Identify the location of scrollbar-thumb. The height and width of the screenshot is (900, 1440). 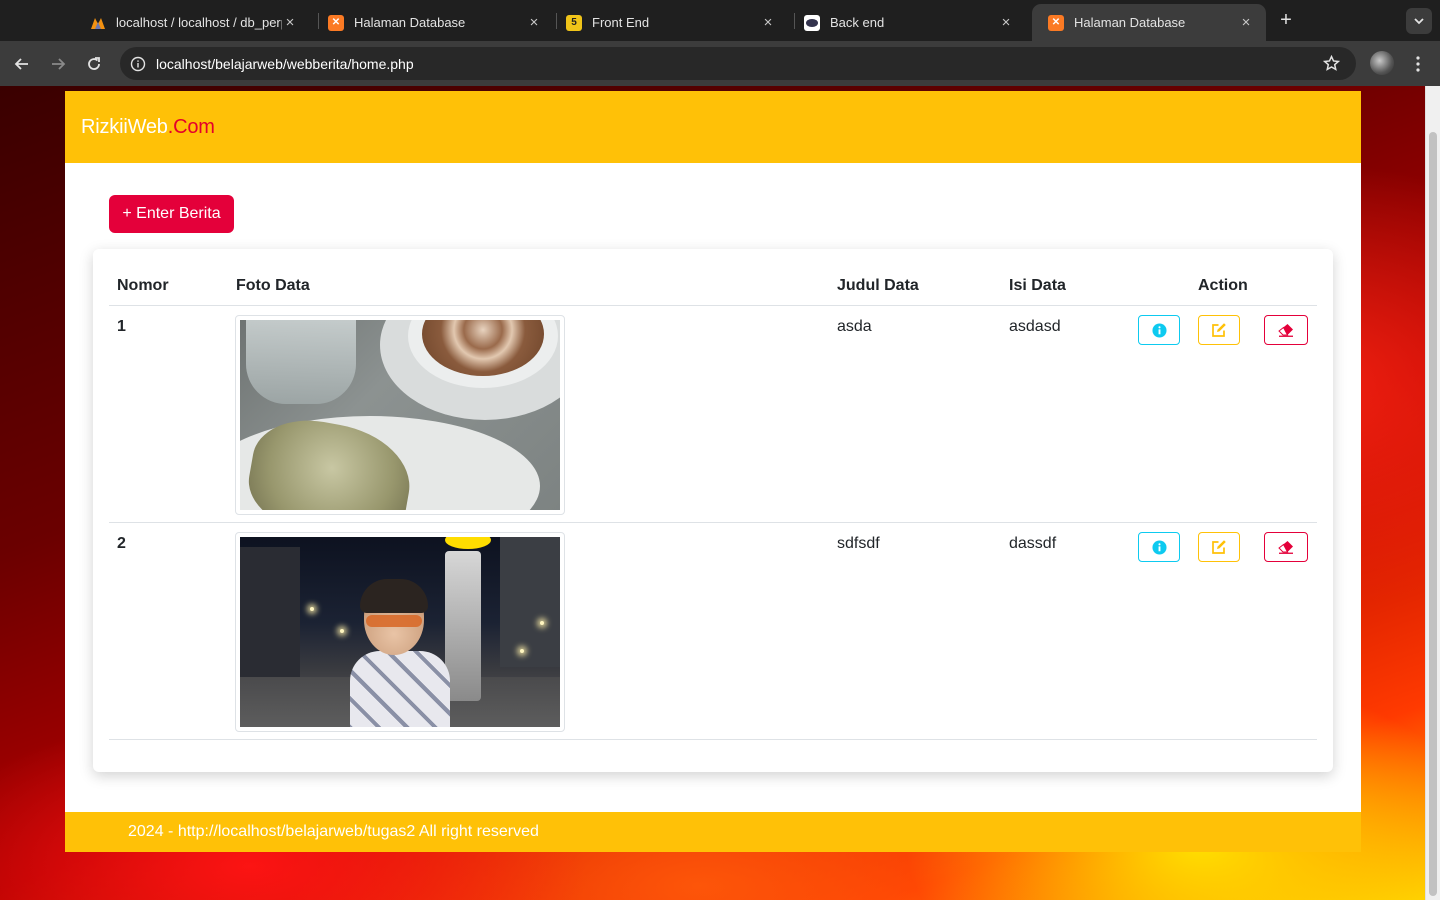
(1433, 514).